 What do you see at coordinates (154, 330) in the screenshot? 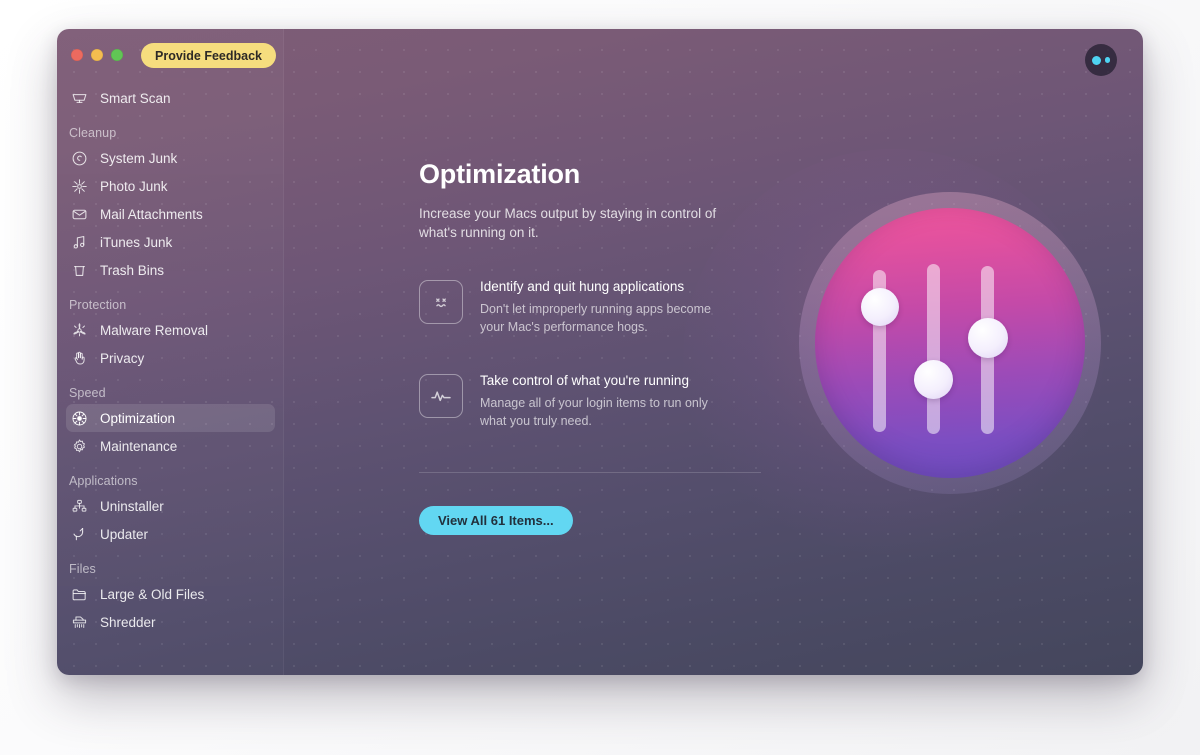
I see `sidebar-item-label: Malware Removal` at bounding box center [154, 330].